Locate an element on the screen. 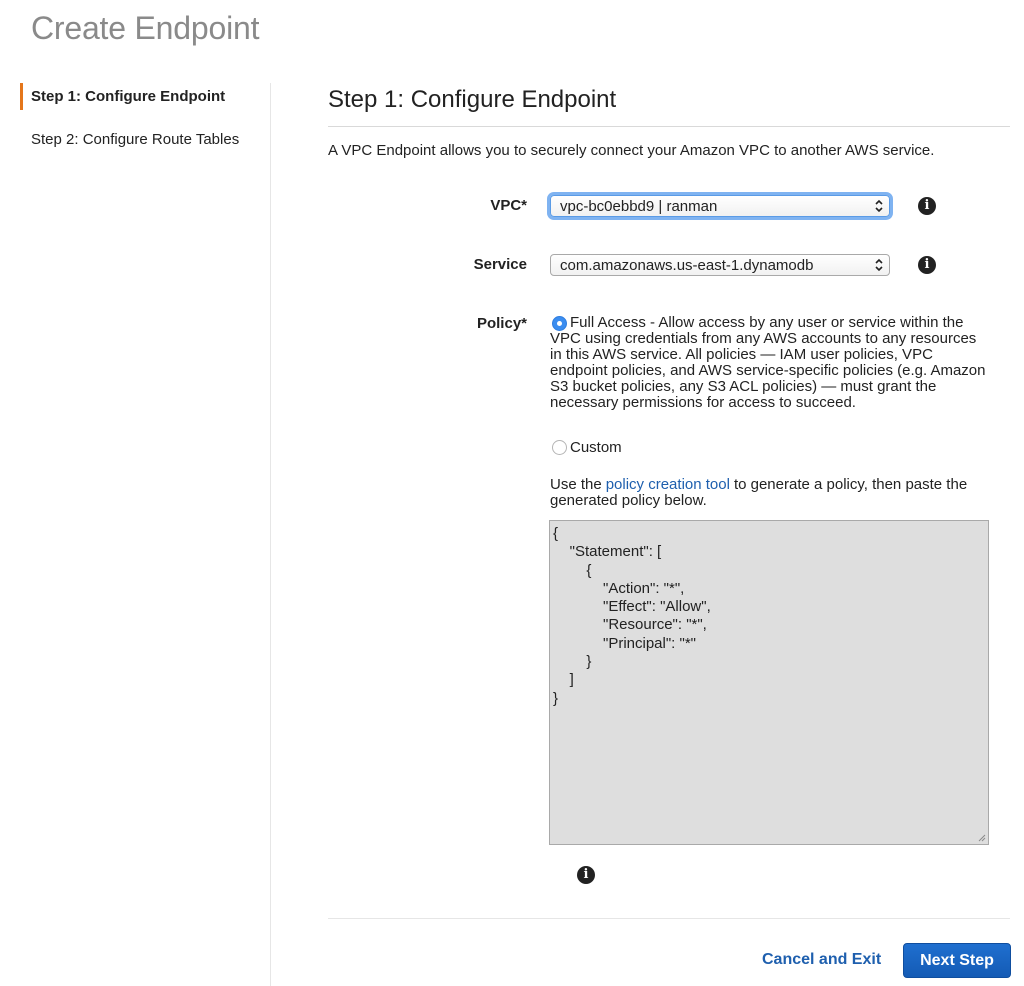  vpc-label: VPC* is located at coordinates (508, 205).